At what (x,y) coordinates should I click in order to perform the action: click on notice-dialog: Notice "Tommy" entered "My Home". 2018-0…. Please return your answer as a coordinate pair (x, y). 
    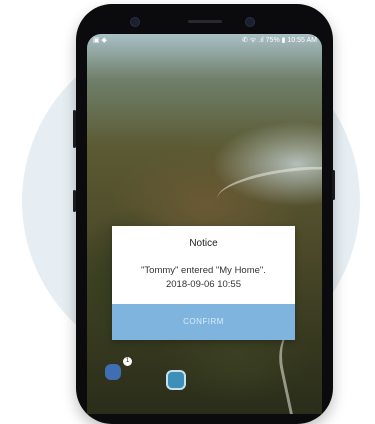
    Looking at the image, I should click on (203, 283).